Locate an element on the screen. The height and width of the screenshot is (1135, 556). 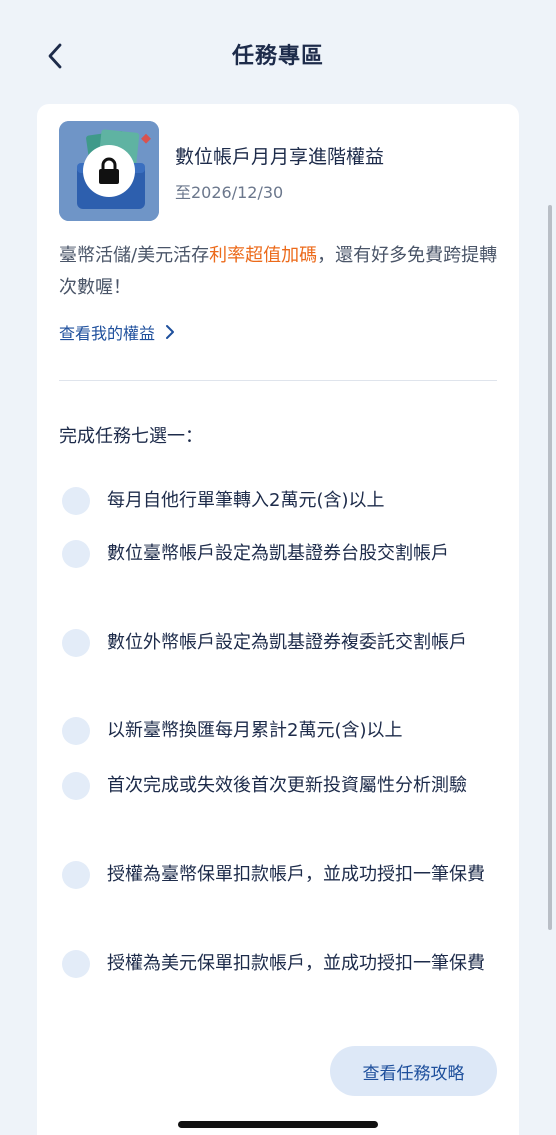
task-label: 首次完成或失效後首次更新投資屬性分析測驗 is located at coordinates (287, 785).